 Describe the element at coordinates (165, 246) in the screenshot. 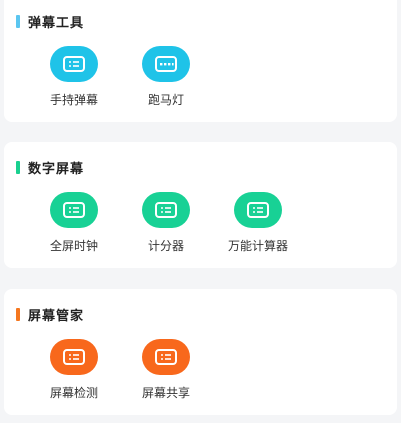

I see `tool-label: 计分器` at that location.